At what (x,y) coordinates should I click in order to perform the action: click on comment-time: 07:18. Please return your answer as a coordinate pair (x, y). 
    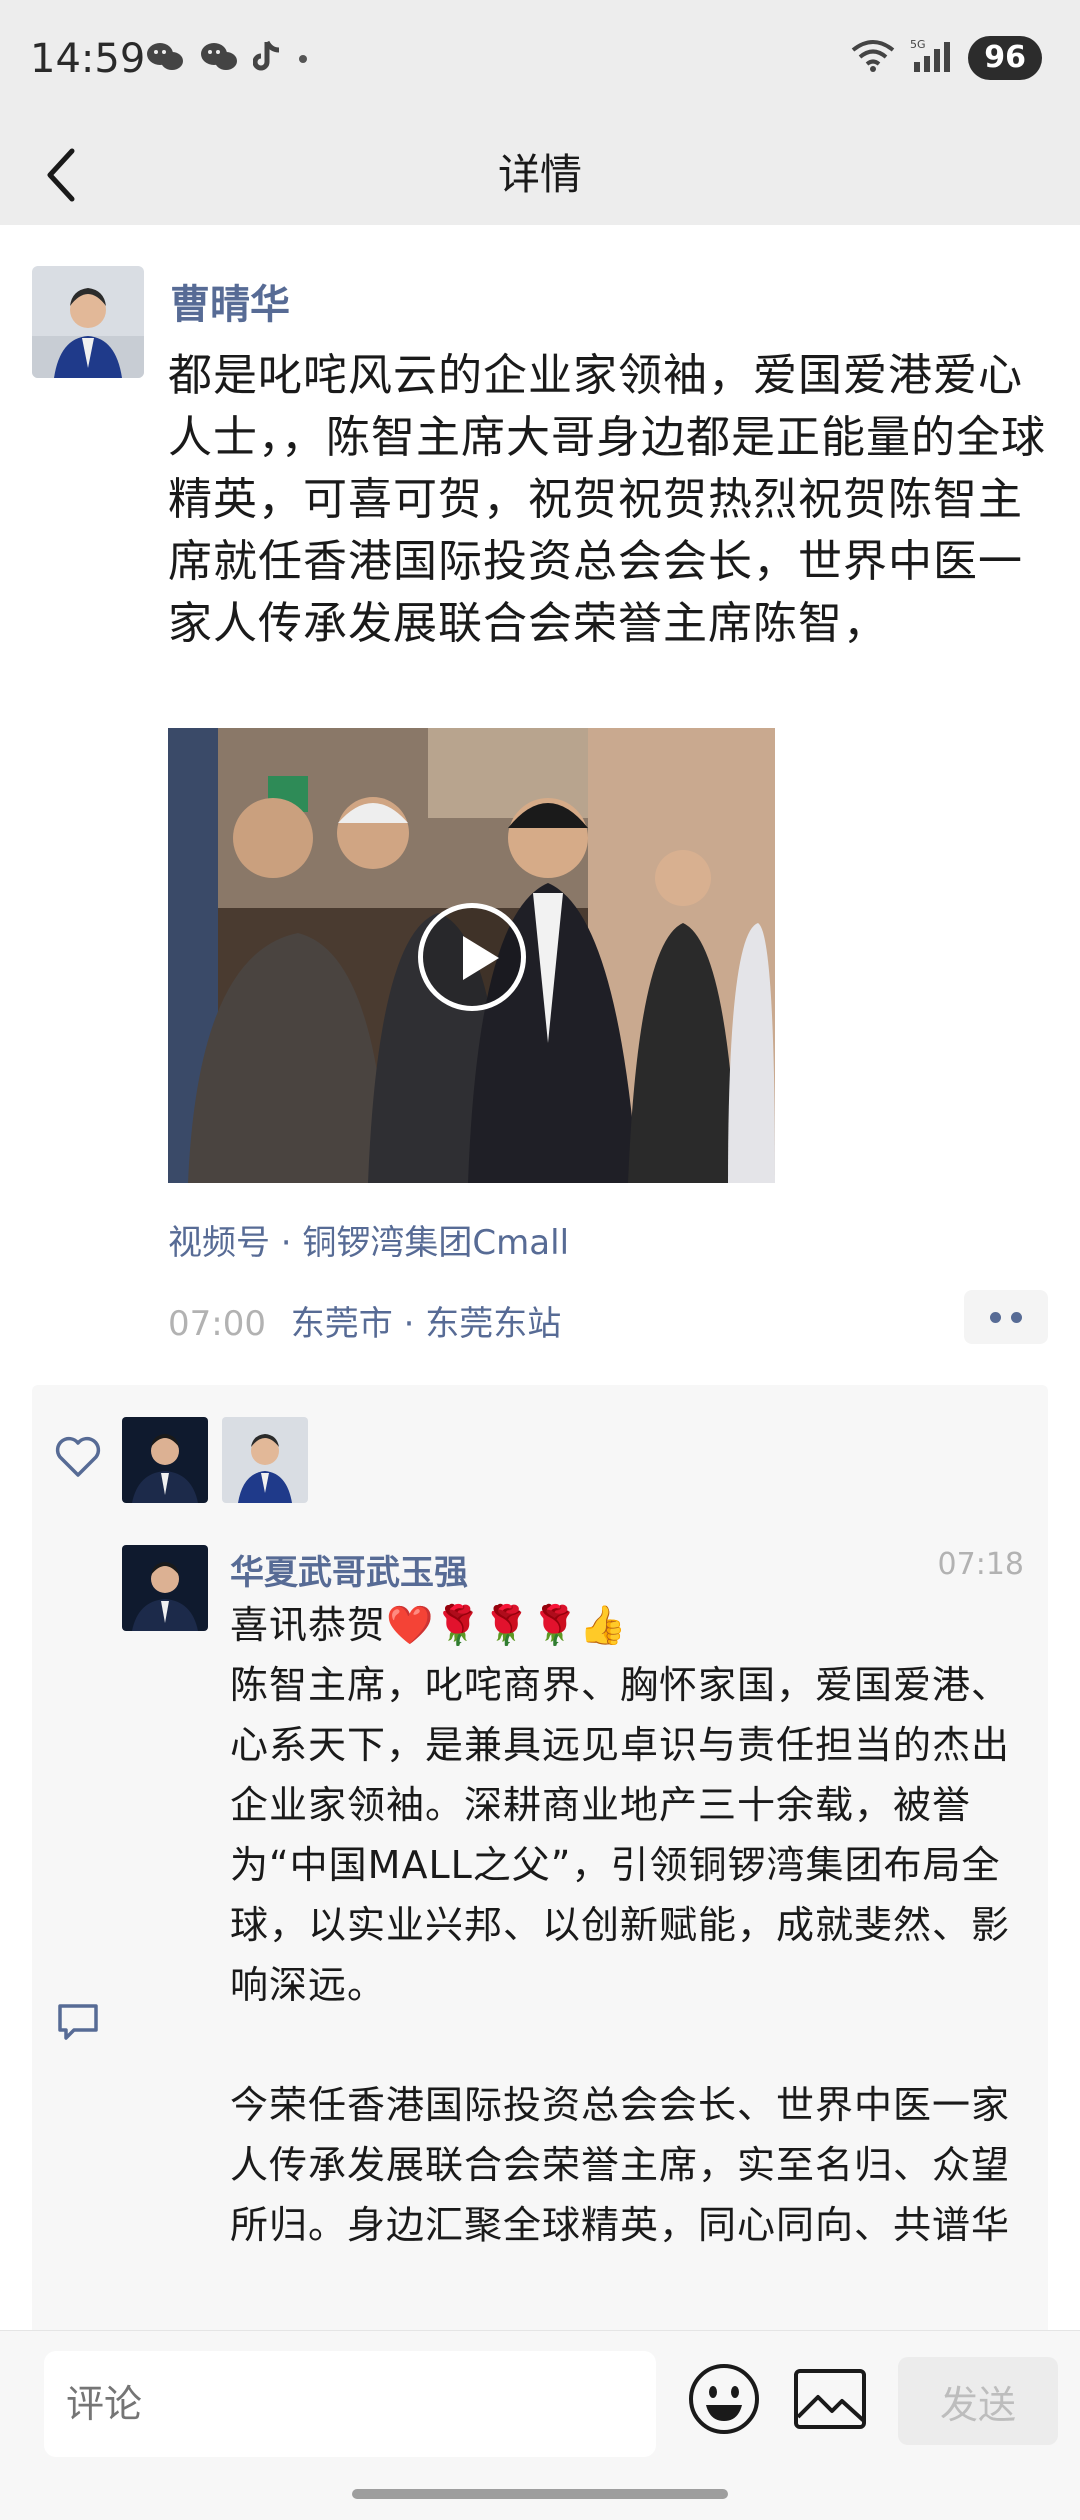
    Looking at the image, I should click on (980, 1564).